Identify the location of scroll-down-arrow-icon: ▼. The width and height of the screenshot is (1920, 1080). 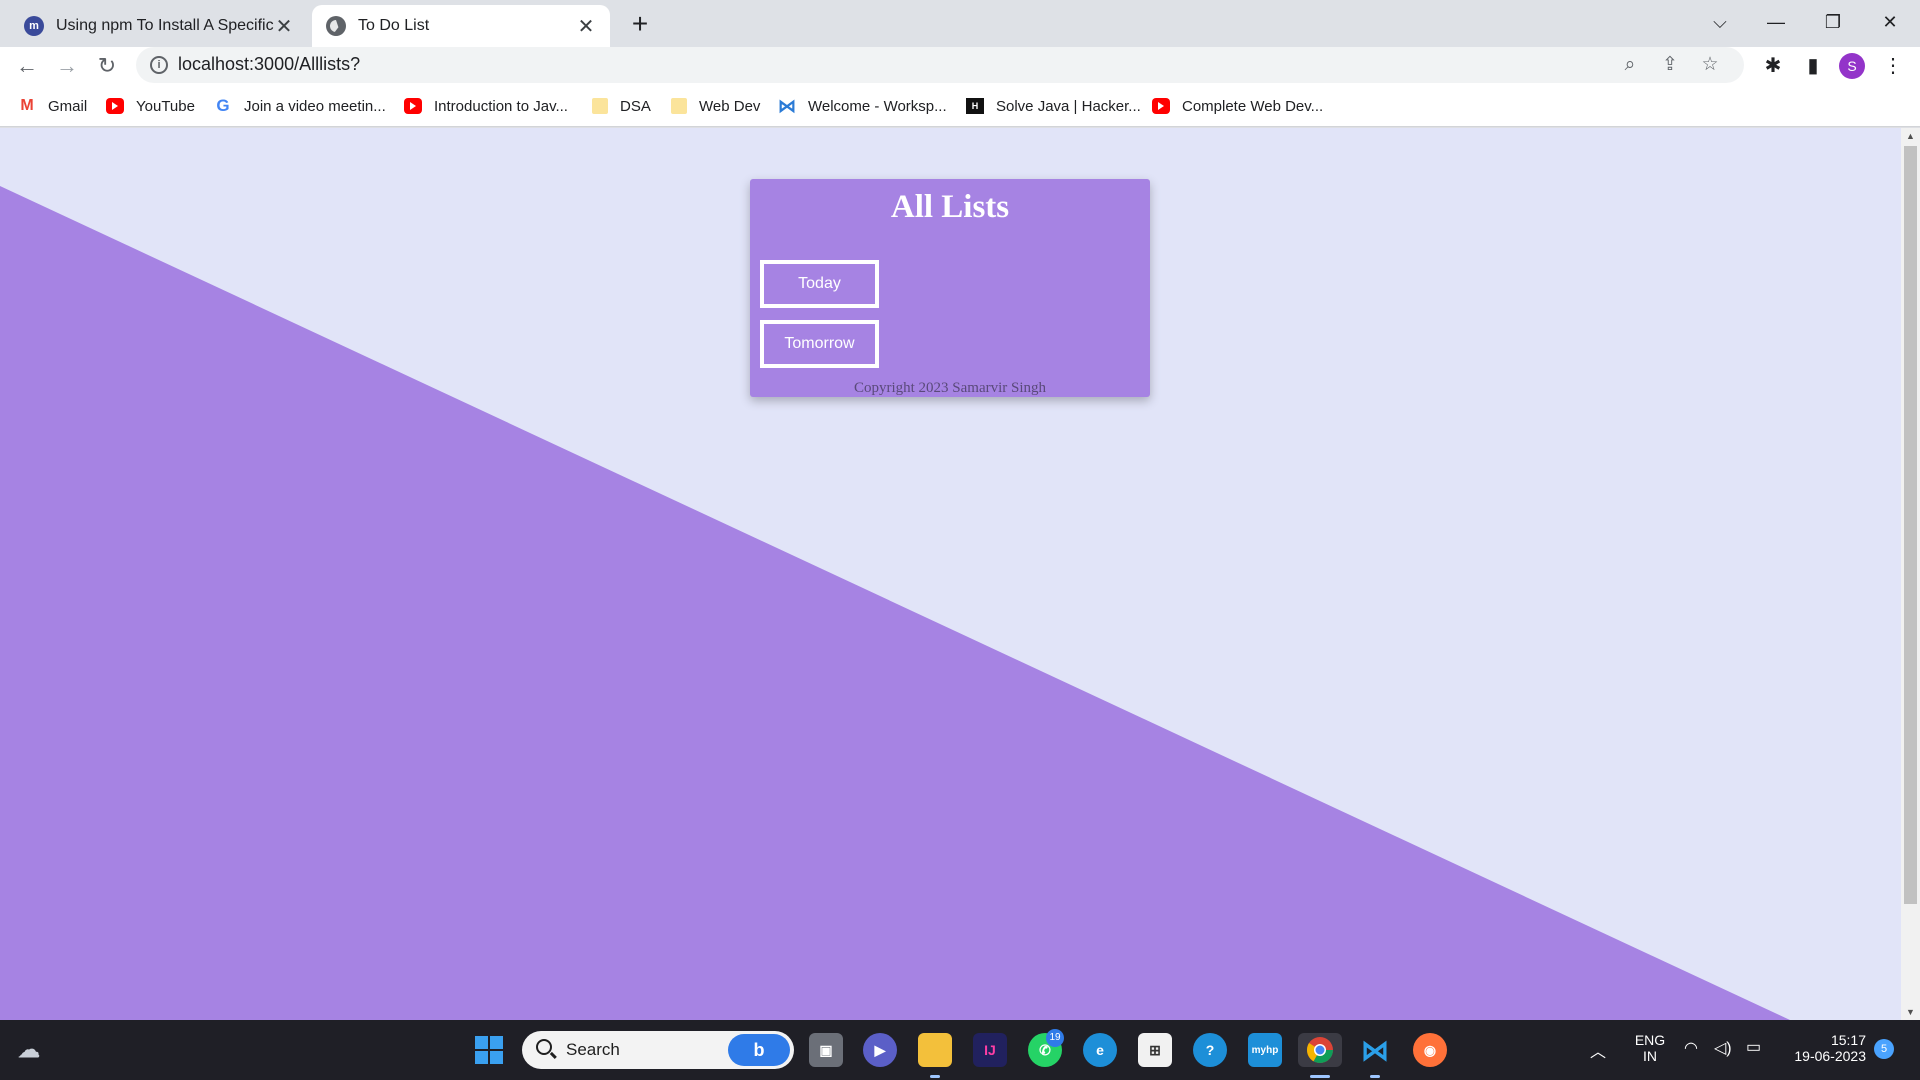
(1910, 1012).